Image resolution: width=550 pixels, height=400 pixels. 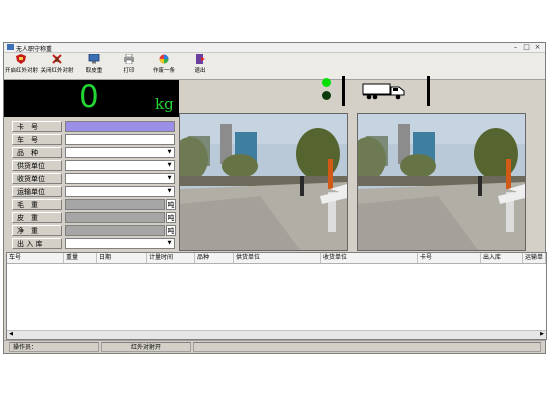 I want to click on gate-left-bar, so click(x=343, y=91).